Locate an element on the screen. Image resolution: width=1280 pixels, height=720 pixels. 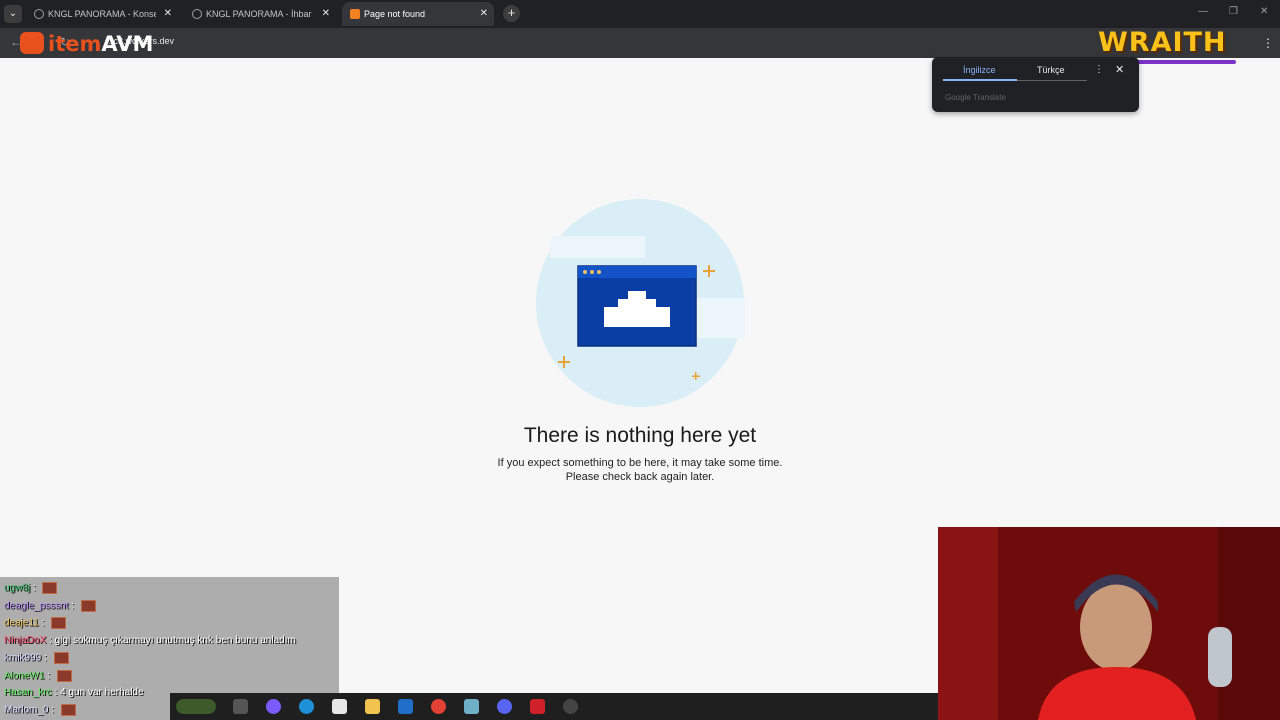
new-tab-button: + is located at coordinates (511, 13).